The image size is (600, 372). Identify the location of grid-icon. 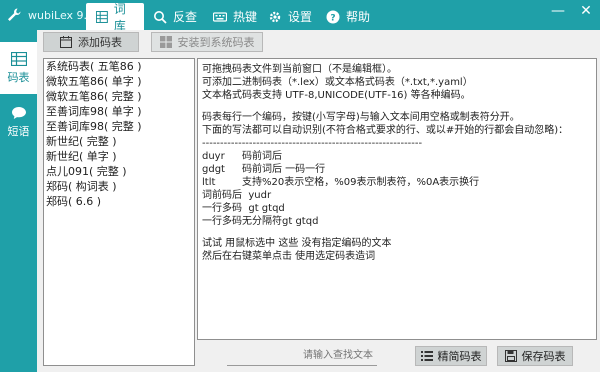
(102, 16).